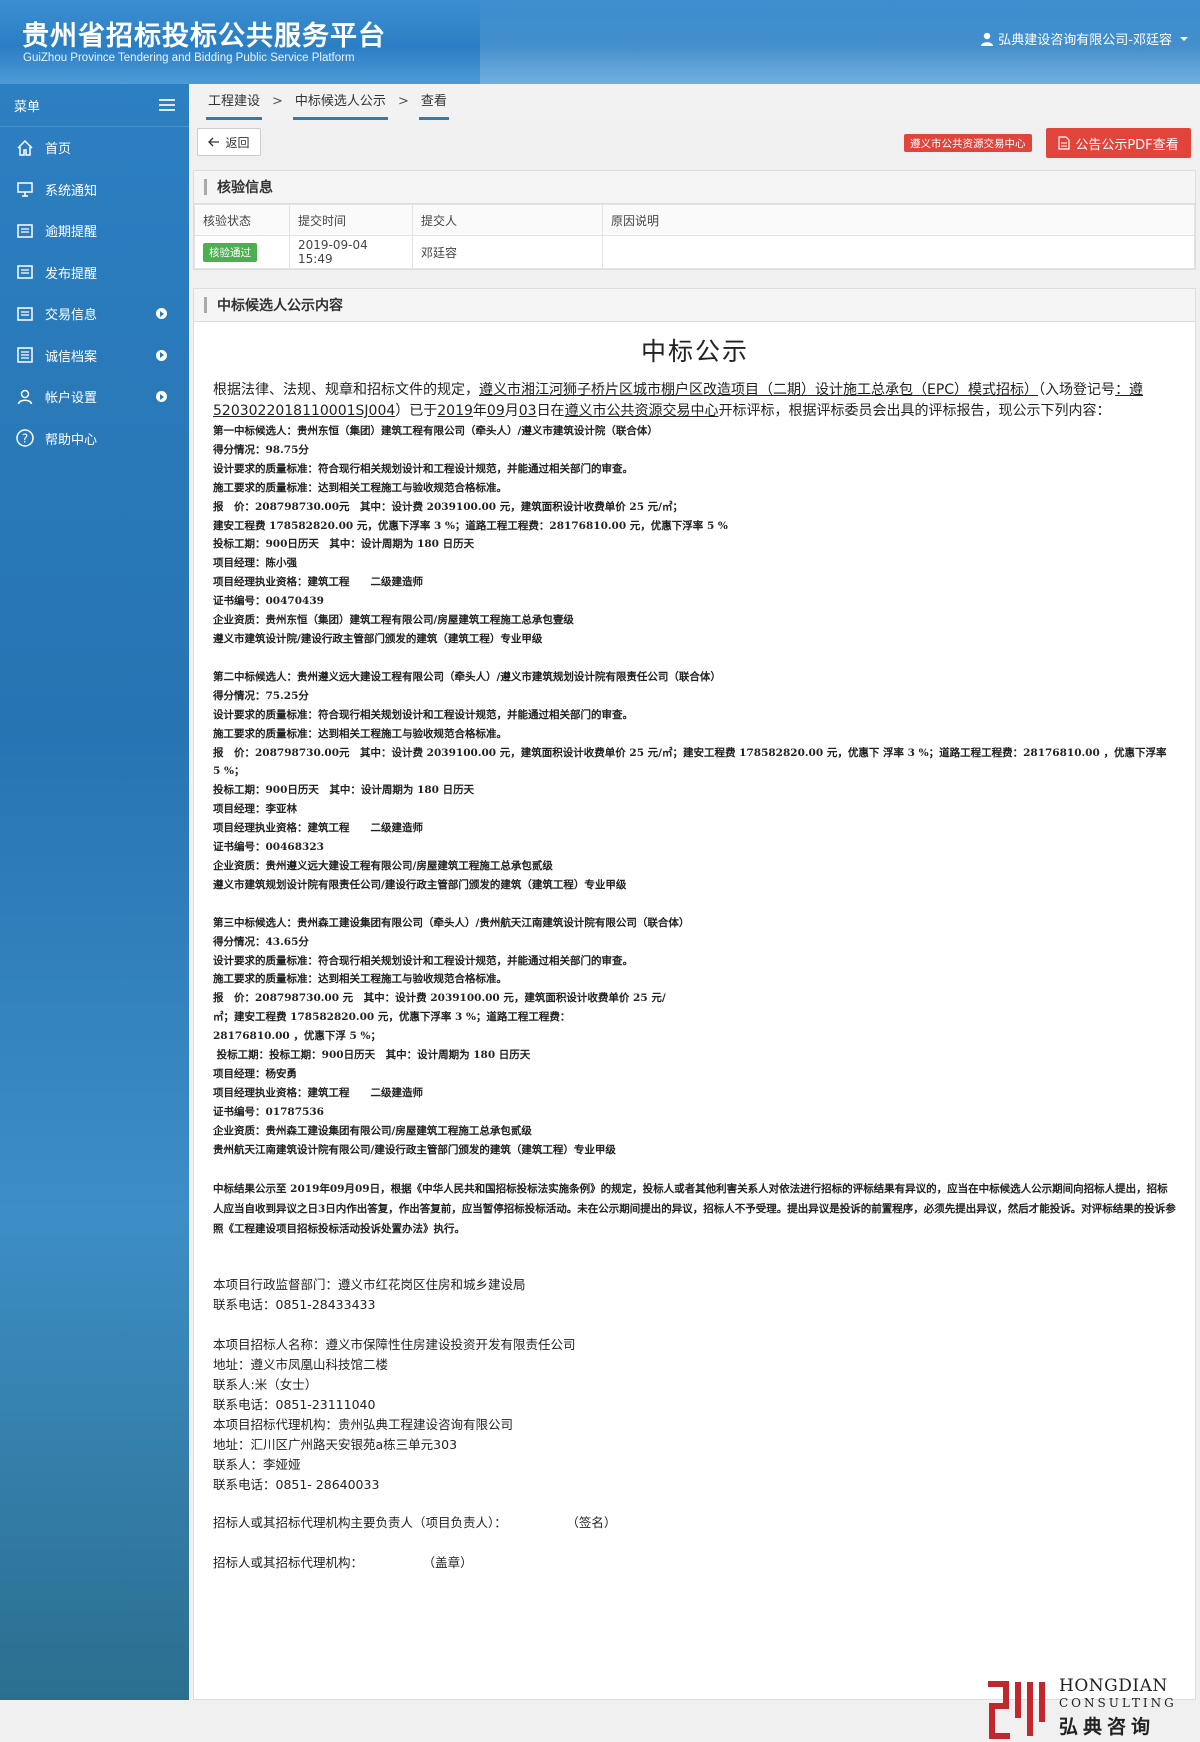 The width and height of the screenshot is (1200, 1742). I want to click on announcement-panel-header: 中标候选人公示内容, so click(694, 305).